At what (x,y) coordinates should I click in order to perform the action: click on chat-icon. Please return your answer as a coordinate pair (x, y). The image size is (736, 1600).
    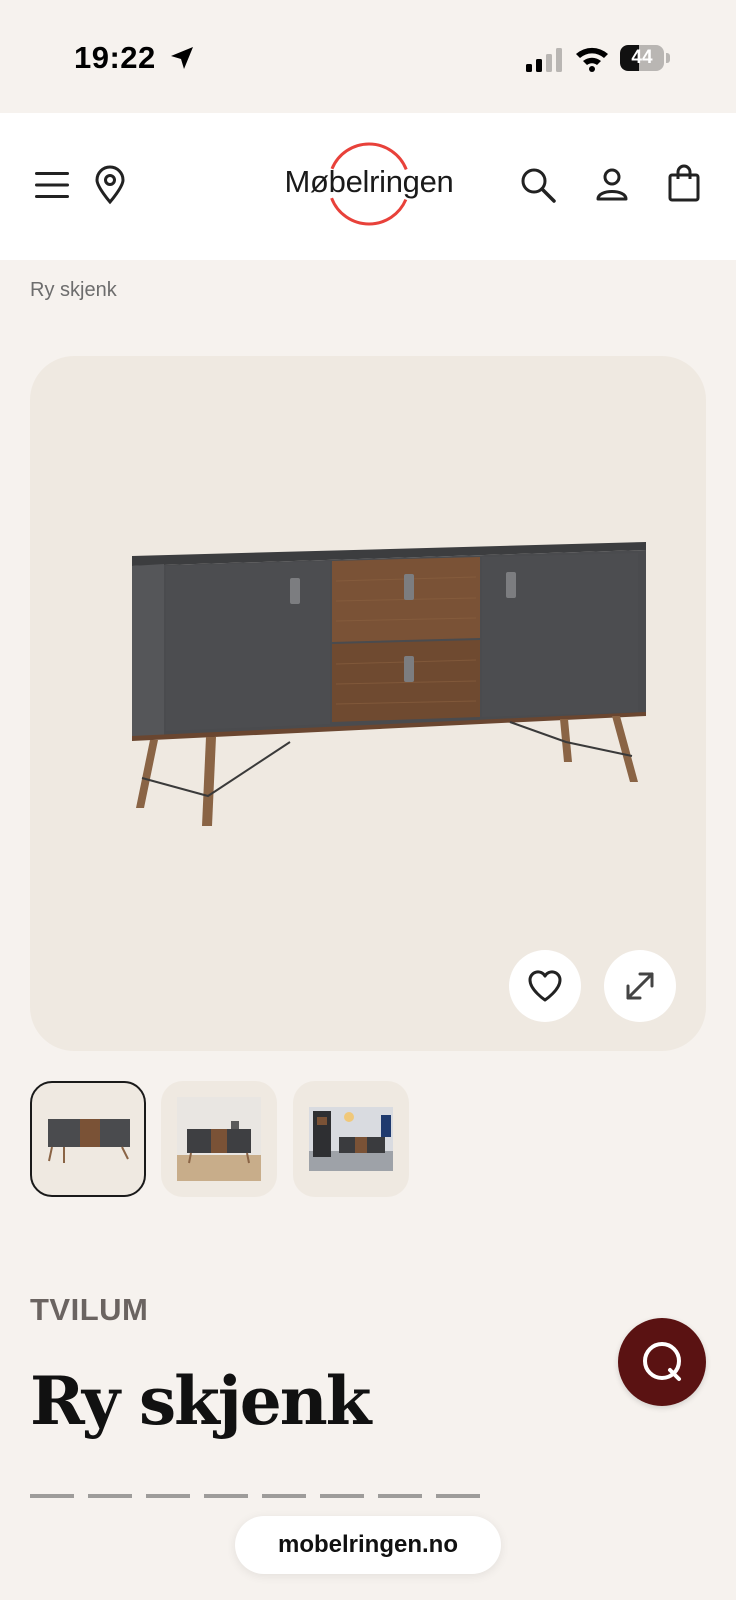
    Looking at the image, I should click on (662, 1361).